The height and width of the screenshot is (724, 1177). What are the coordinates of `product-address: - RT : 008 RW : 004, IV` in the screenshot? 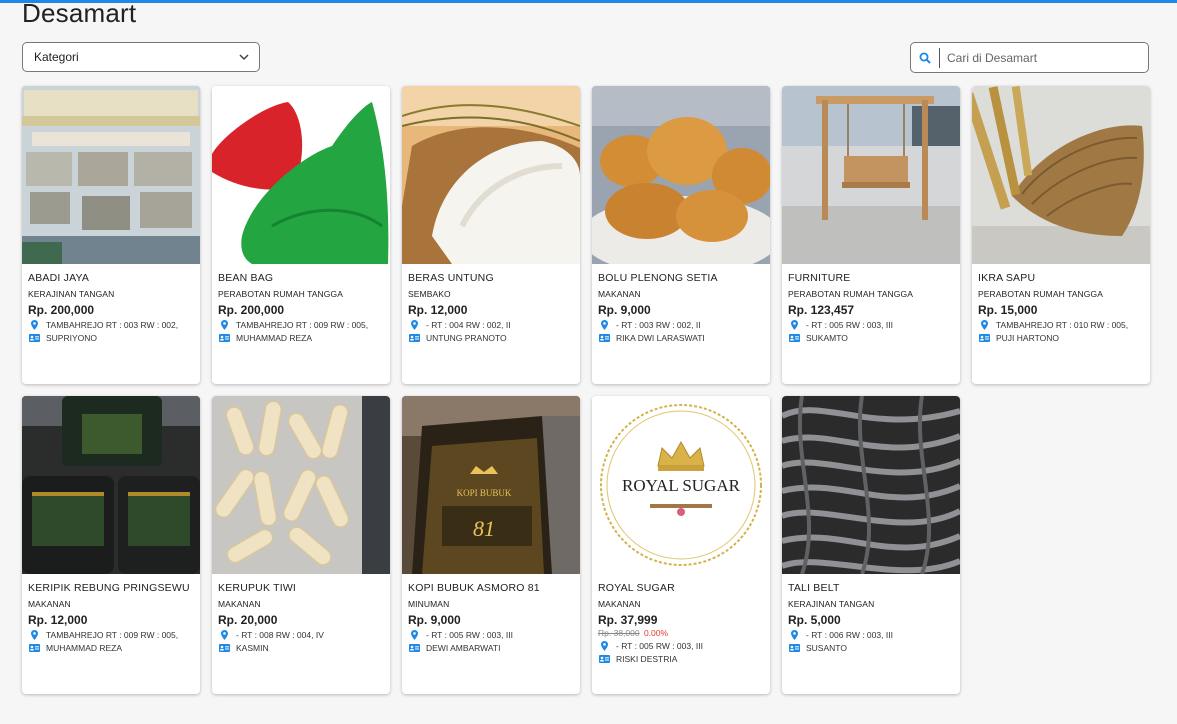 It's located at (280, 635).